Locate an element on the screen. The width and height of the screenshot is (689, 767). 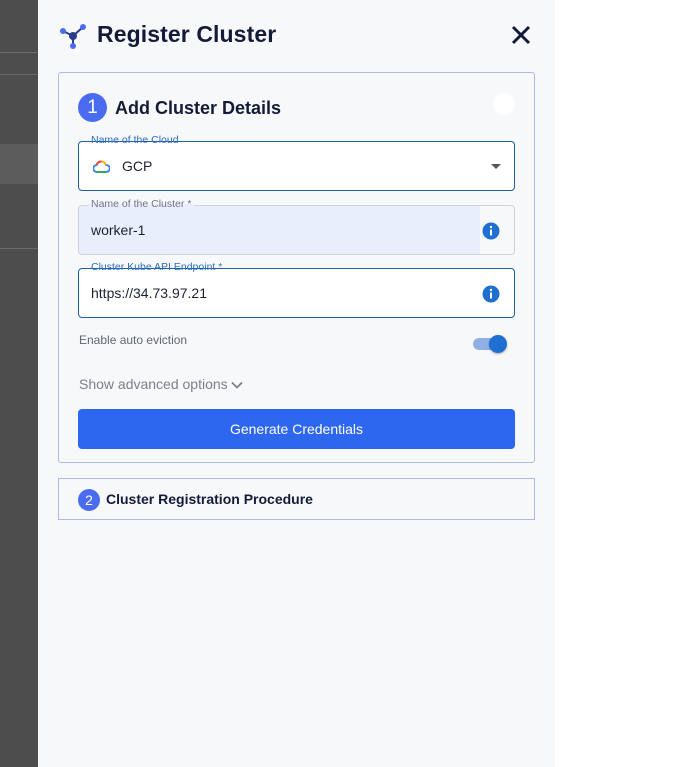
toggle-knob is located at coordinates (498, 344).